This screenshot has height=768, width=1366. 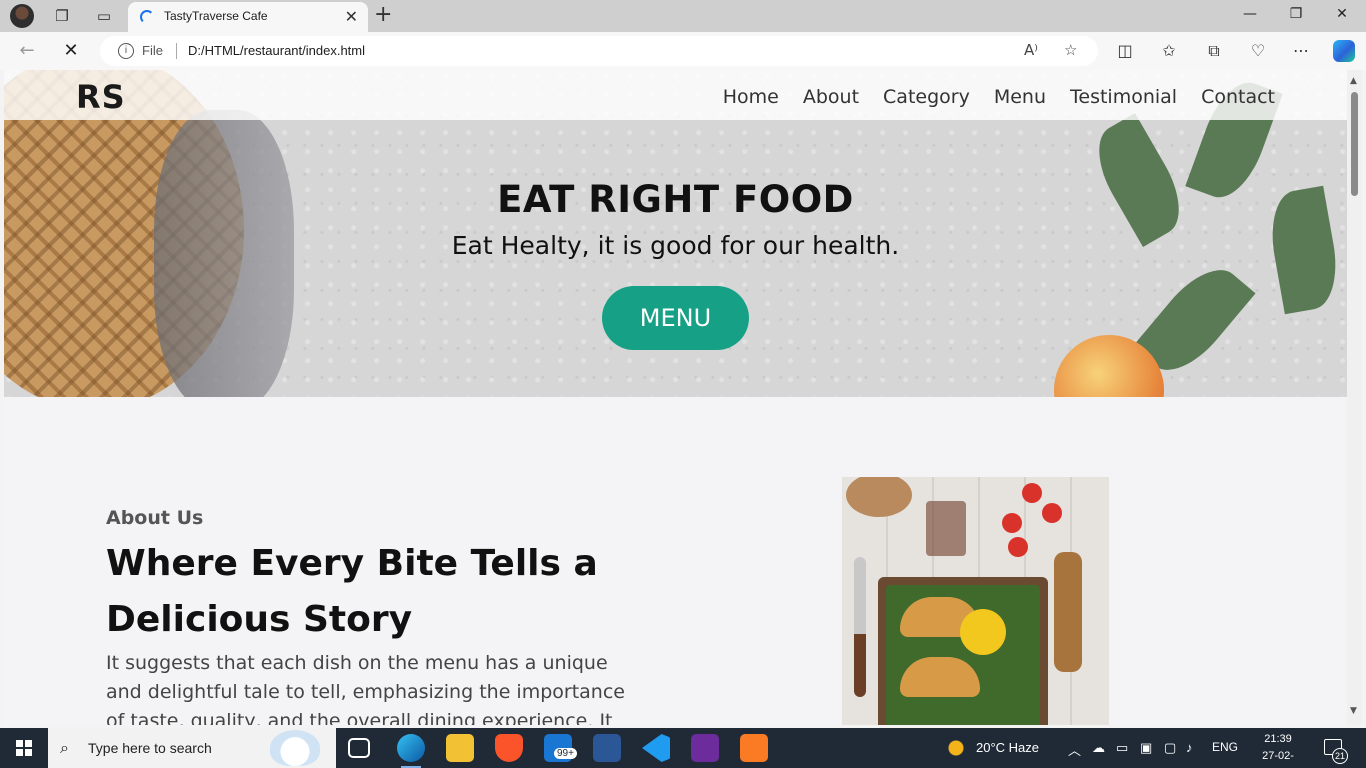 I want to click on mail-badge: 99+, so click(x=565, y=753).